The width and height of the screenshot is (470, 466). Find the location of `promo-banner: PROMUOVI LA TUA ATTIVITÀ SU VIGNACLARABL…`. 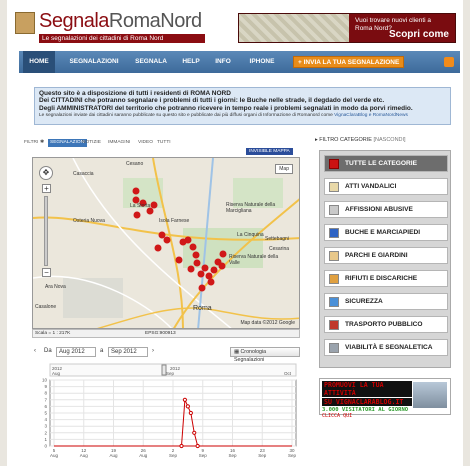

promo-banner: PROMUOVI LA TUA ATTIVITÀ SU VIGNACLARABL… is located at coordinates (385, 398).